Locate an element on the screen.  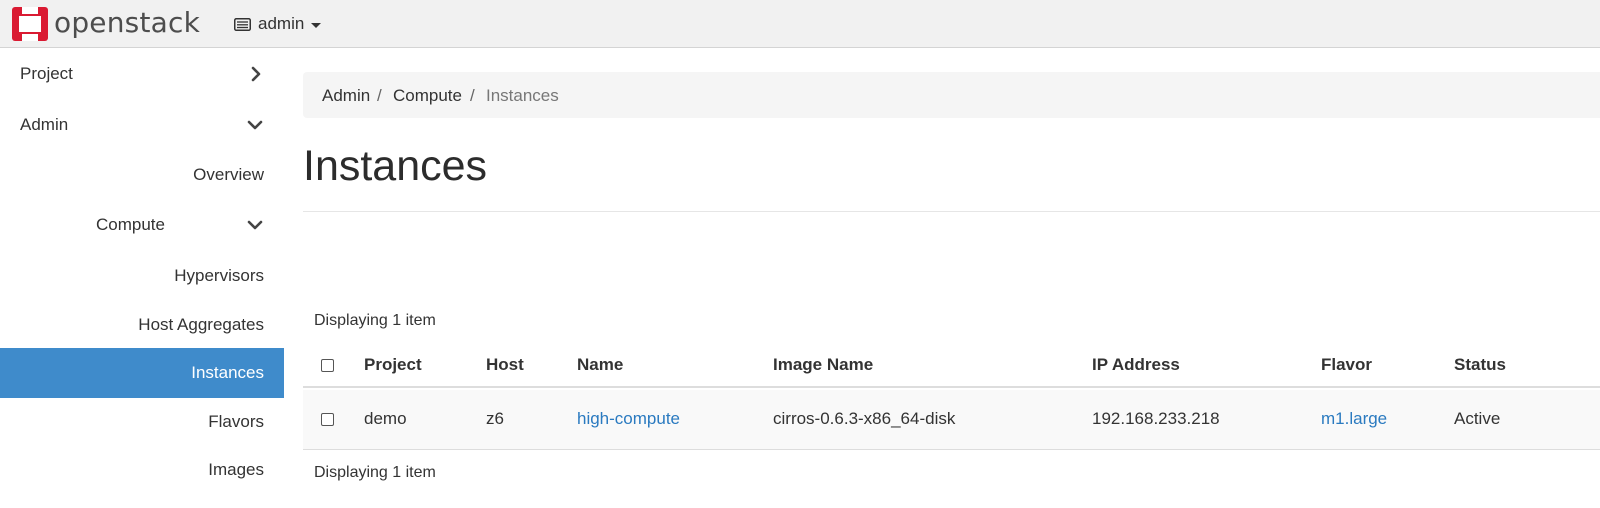
sidebar-item-label: Images is located at coordinates (236, 469).